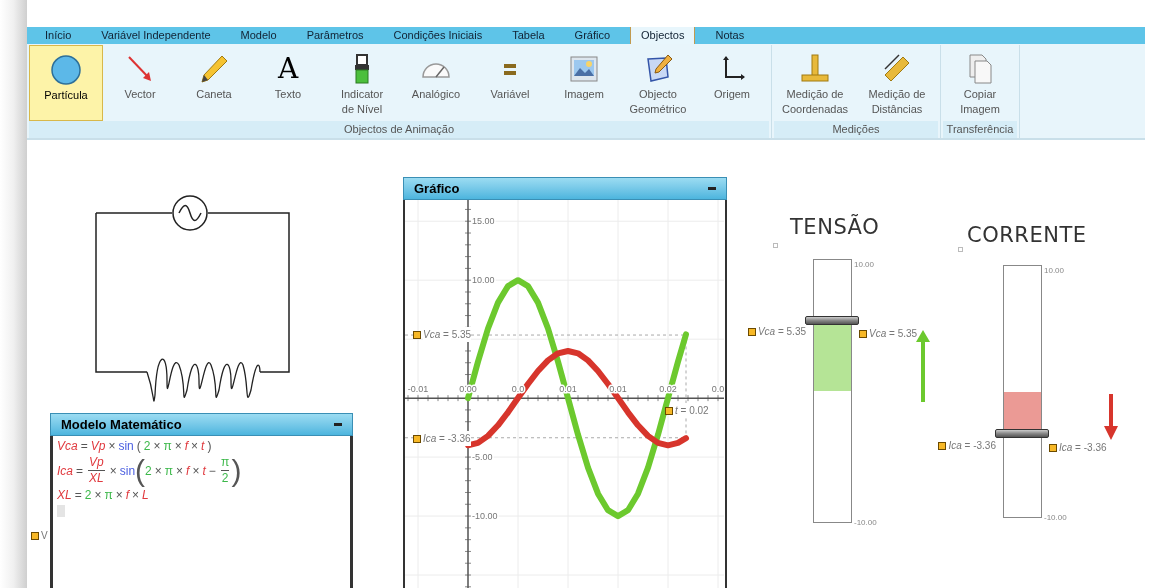 Image resolution: width=1152 pixels, height=588 pixels. What do you see at coordinates (980, 83) in the screenshot?
I see `ribbon-button: Copiar Imagem` at bounding box center [980, 83].